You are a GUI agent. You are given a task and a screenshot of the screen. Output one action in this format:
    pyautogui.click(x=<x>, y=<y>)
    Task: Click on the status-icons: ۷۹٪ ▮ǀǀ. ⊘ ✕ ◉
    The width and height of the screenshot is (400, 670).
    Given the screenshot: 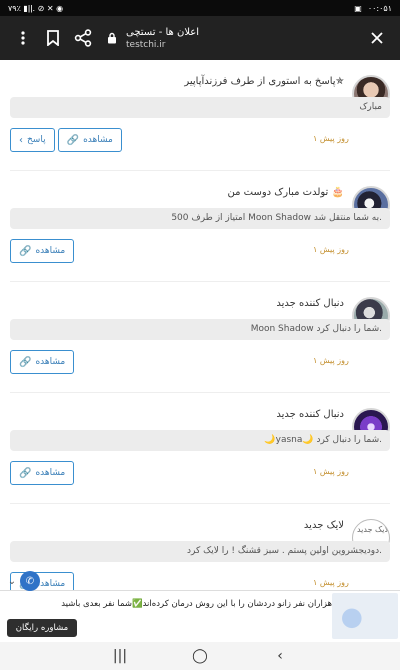 What is the action you would take?
    pyautogui.click(x=36, y=8)
    